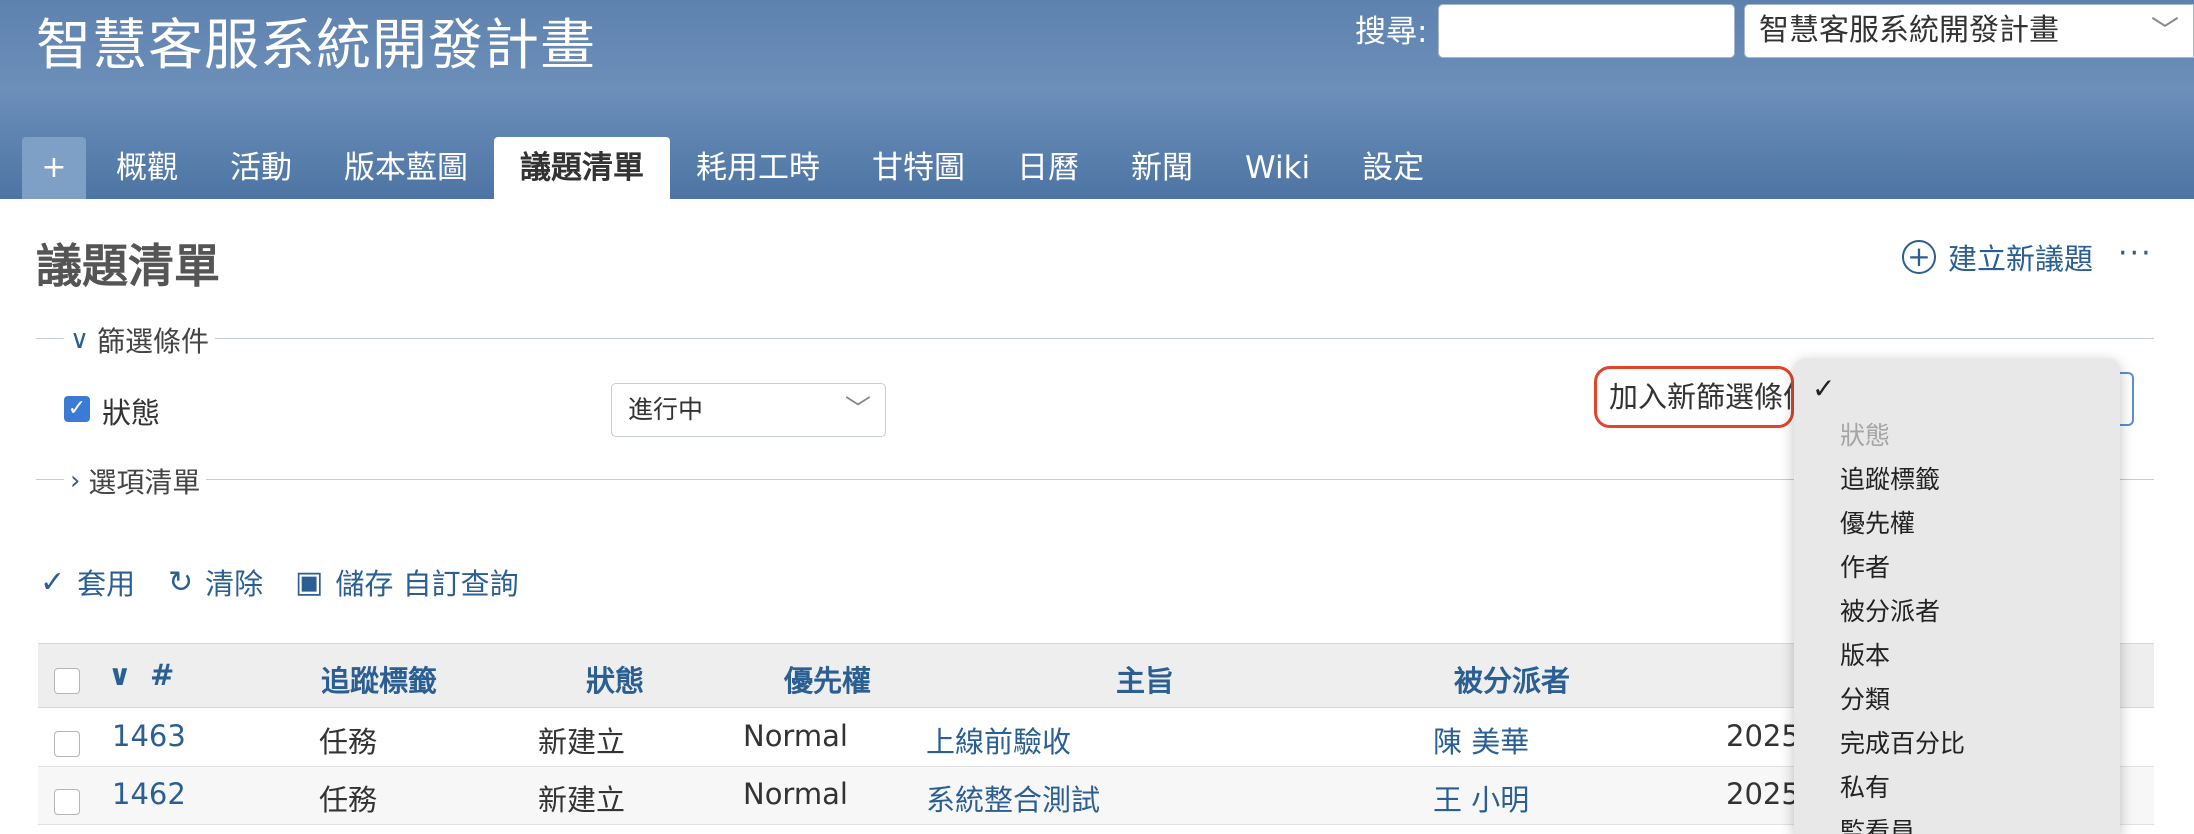 The width and height of the screenshot is (2194, 834). I want to click on search-label: 搜尋:, so click(1391, 32).